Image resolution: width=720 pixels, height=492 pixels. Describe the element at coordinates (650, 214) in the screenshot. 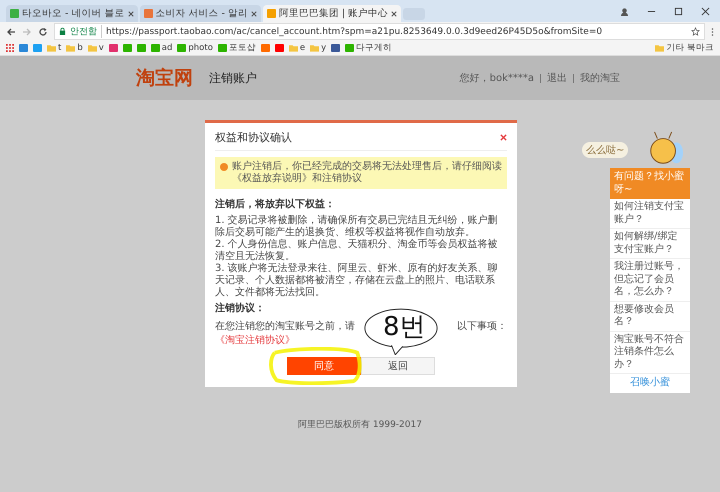

I see `help-link: 如何注销支付宝账户？` at that location.